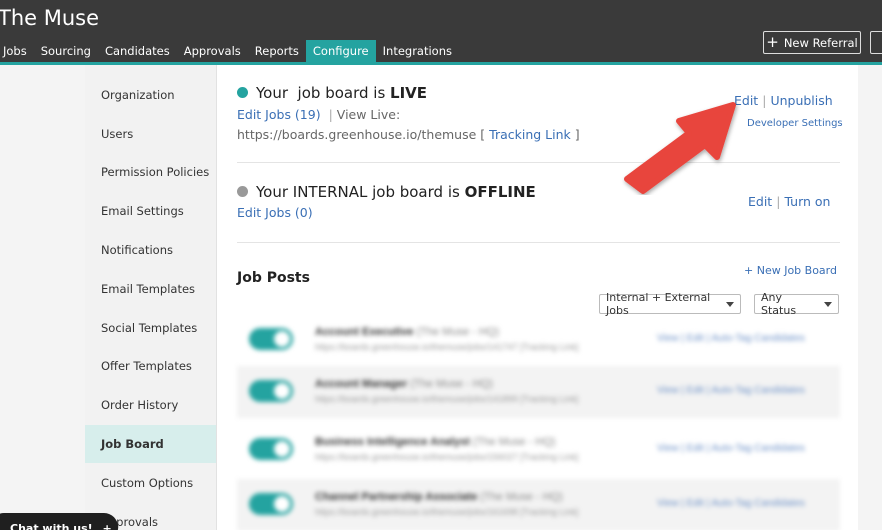 The width and height of the screenshot is (882, 530). I want to click on turn-on-link: Turn on, so click(807, 201).